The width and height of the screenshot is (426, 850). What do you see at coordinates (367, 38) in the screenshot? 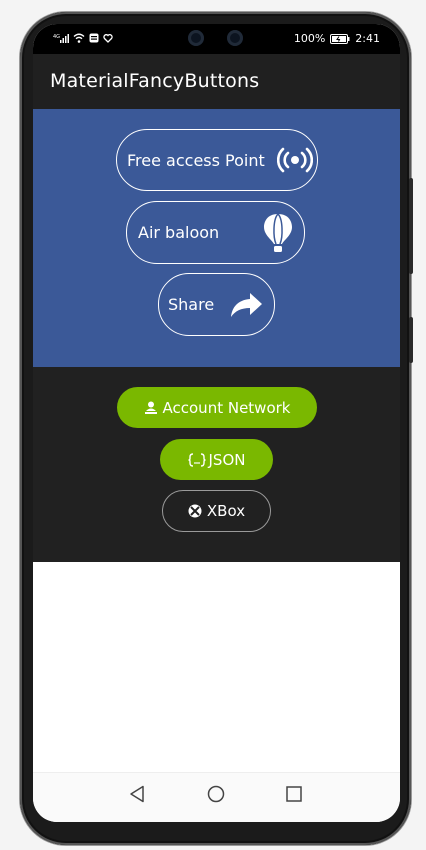
I see `clock: 2:41` at bounding box center [367, 38].